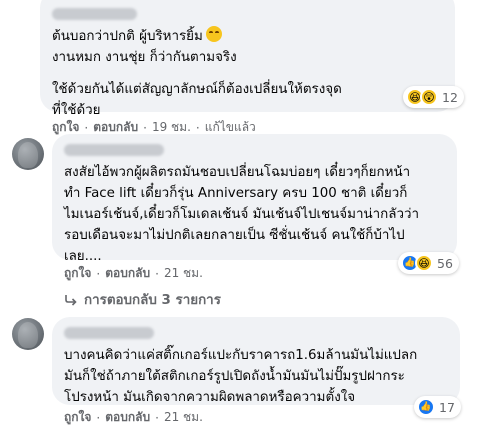  Describe the element at coordinates (247, 36) in the screenshot. I see `comment-text-line: ต้นบอกว่าปกติ ผู้บริหารยิ้ม` at that location.